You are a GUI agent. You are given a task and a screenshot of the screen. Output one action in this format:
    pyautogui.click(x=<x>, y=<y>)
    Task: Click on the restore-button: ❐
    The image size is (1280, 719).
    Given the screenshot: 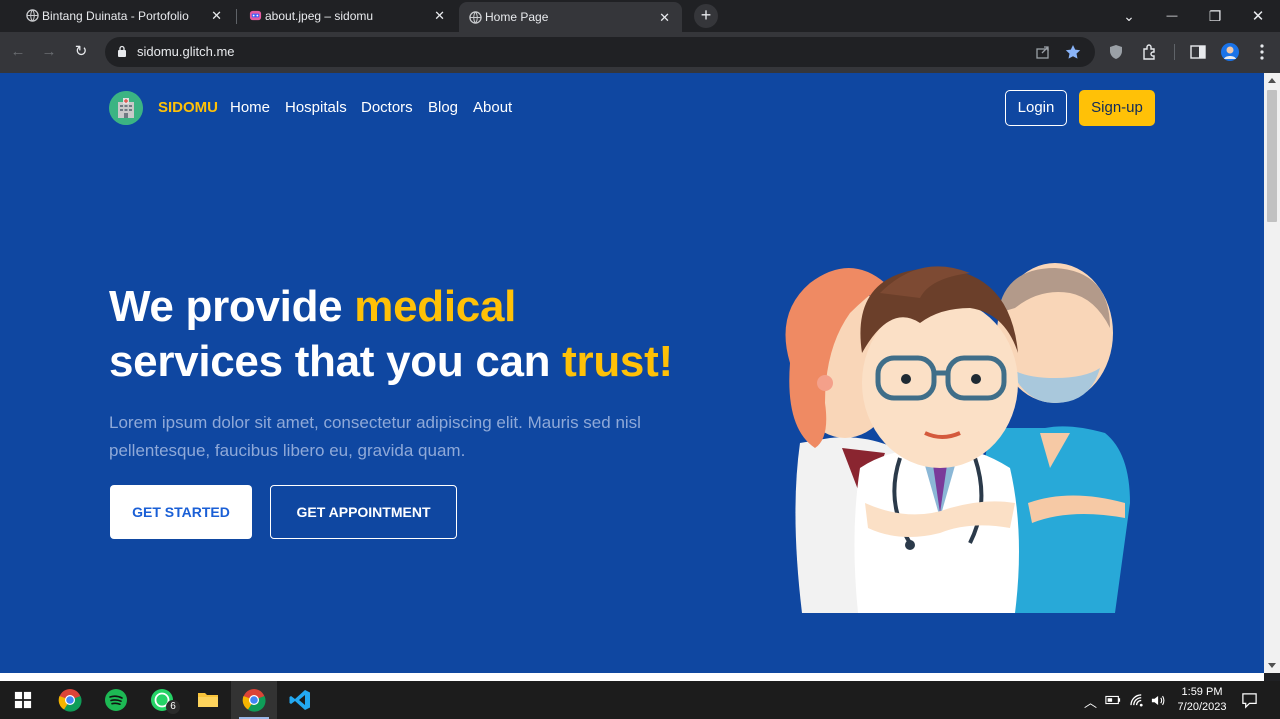 What is the action you would take?
    pyautogui.click(x=1215, y=16)
    